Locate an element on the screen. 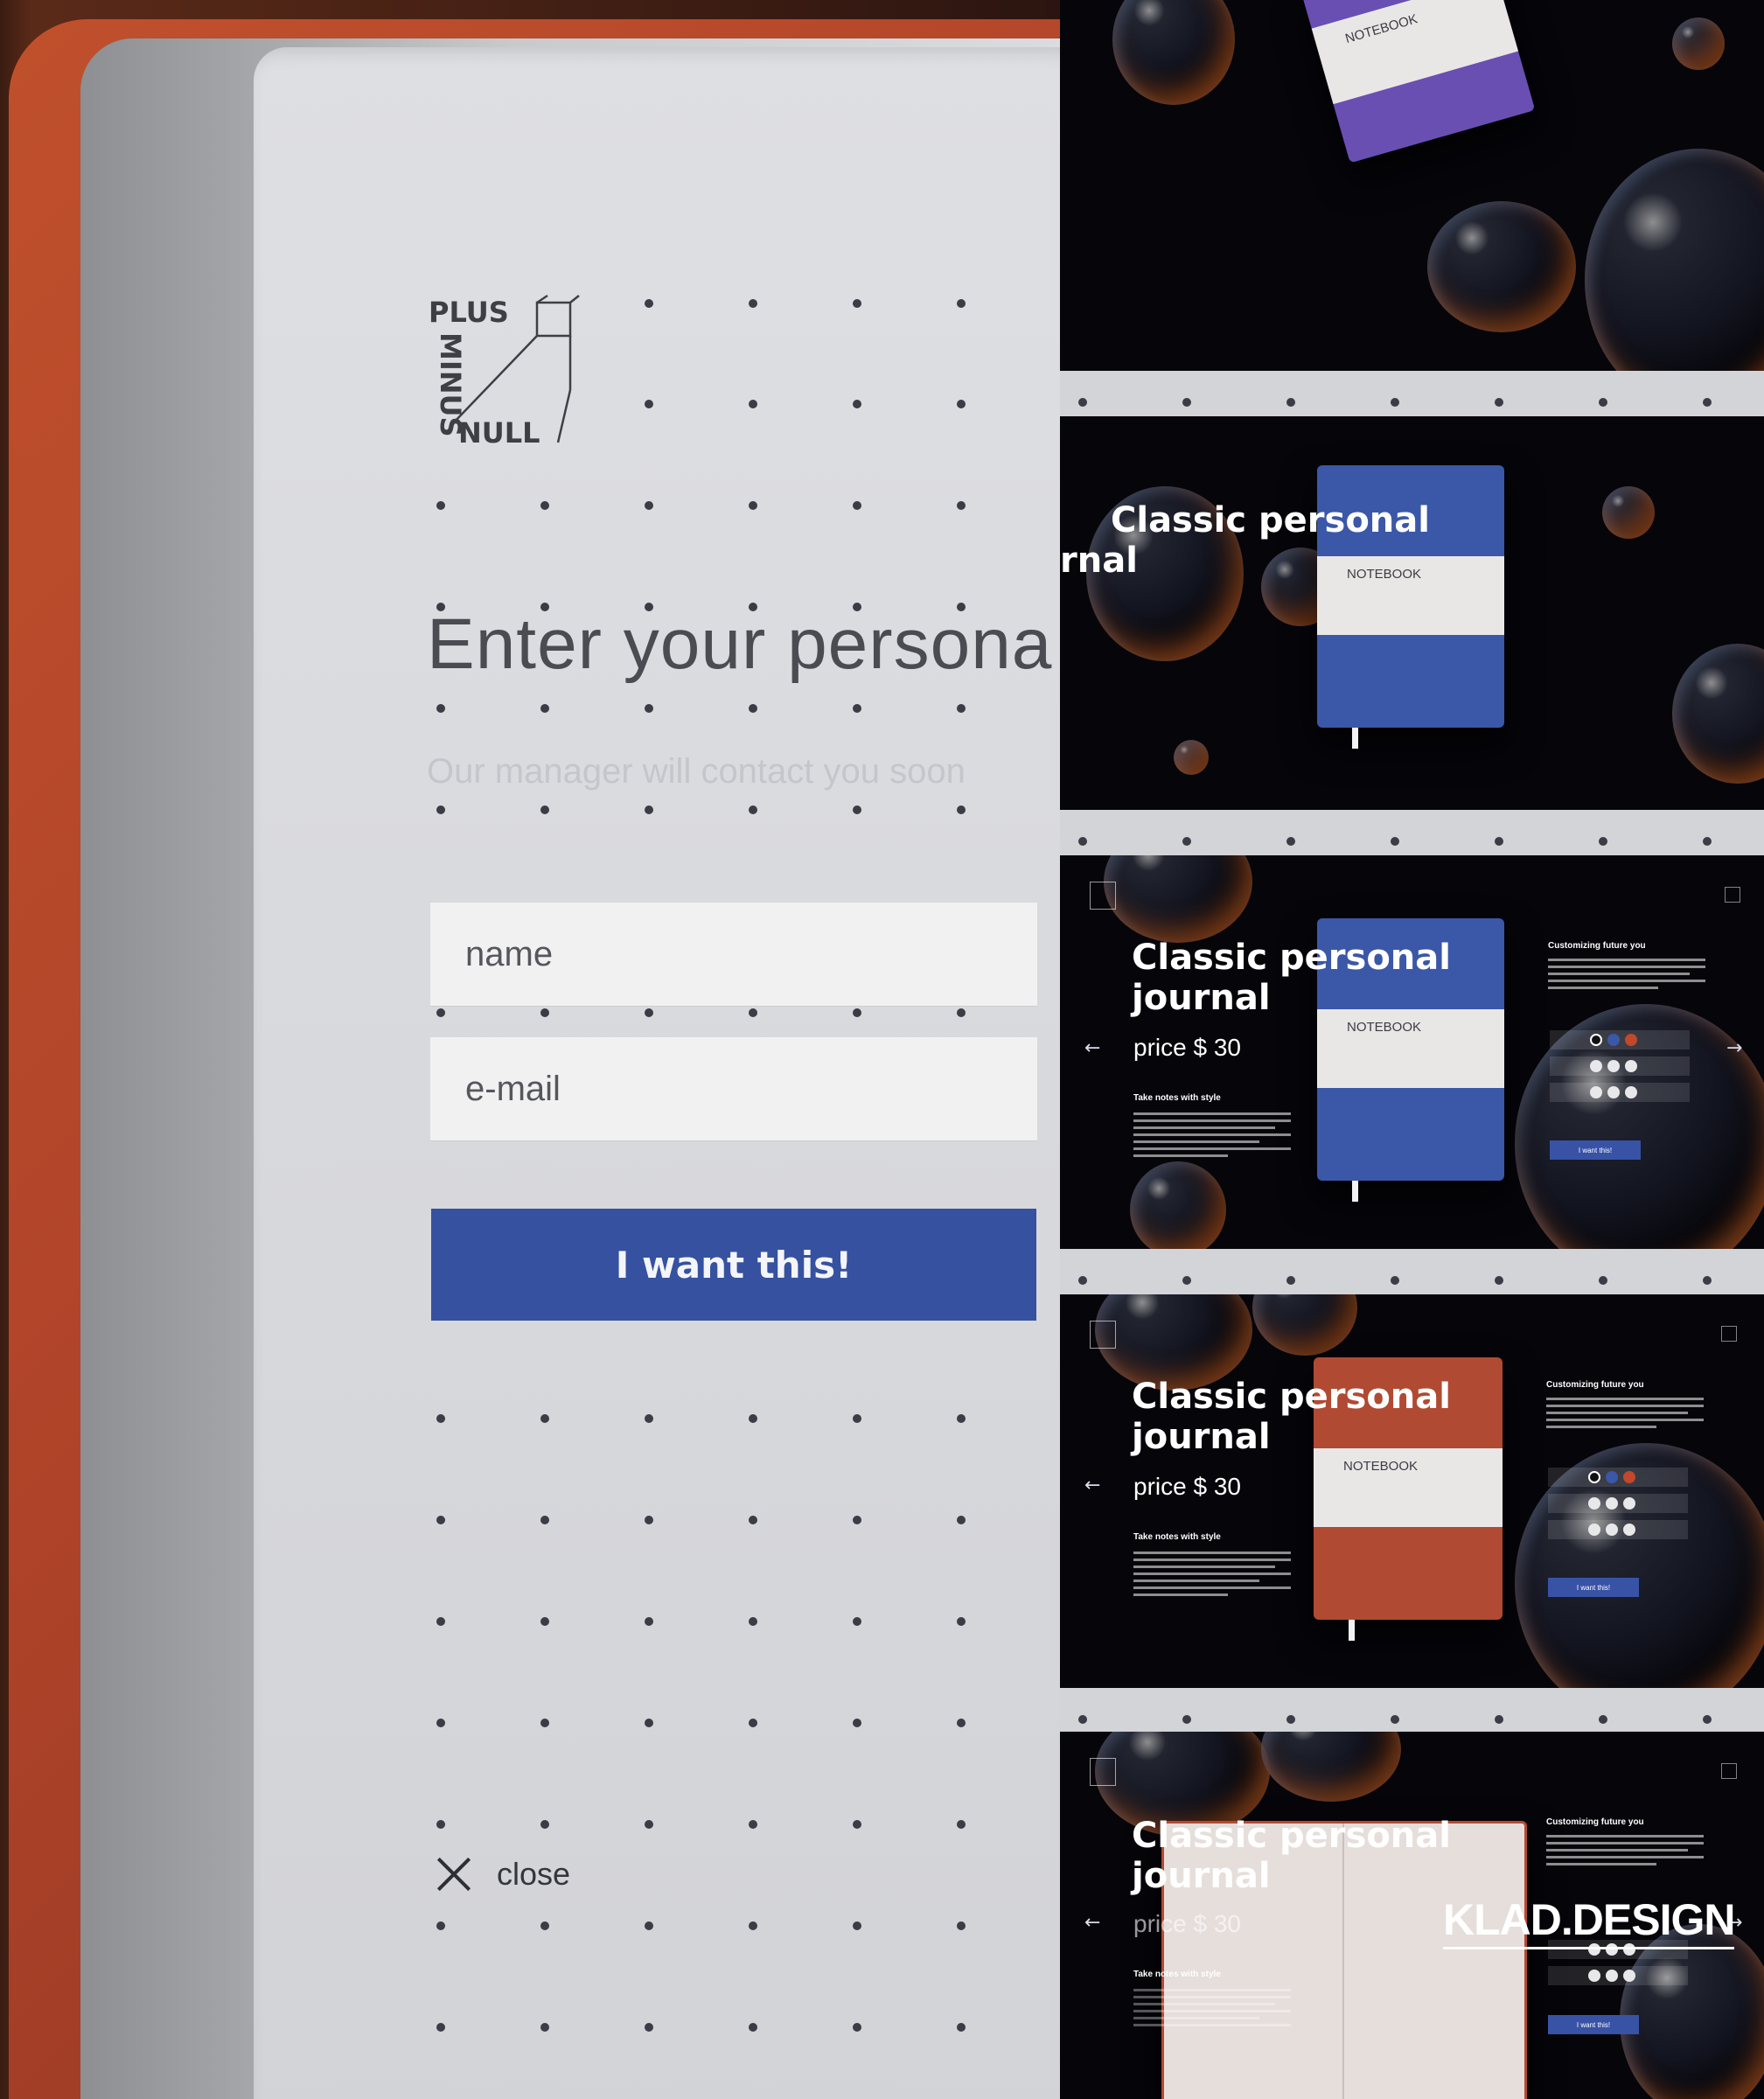  screen-card-1: NOTEBOOK is located at coordinates (1412, 185).